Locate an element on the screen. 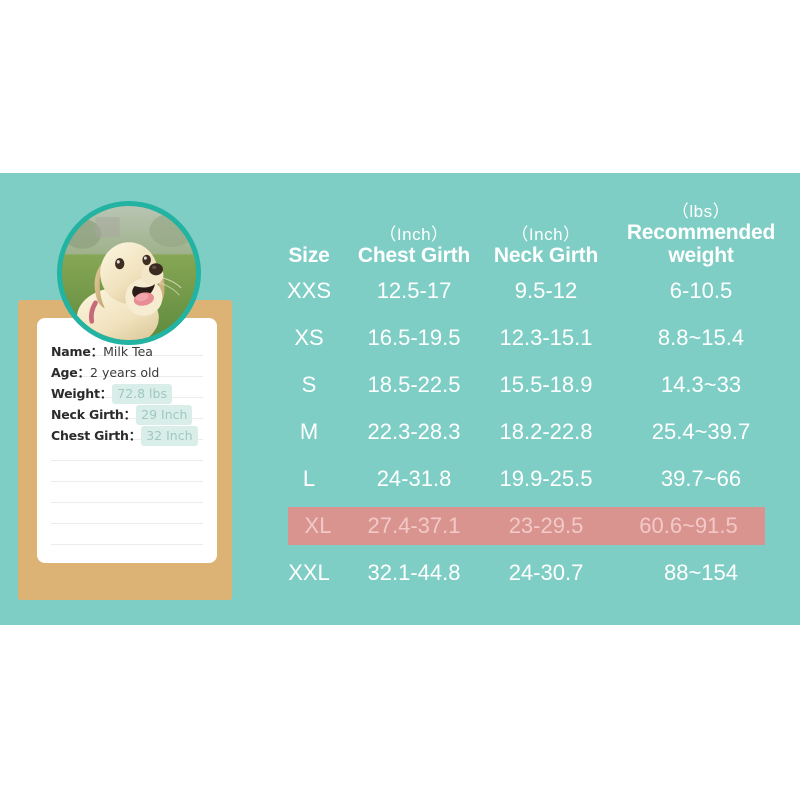 This screenshot has width=800, height=800. header-name: Neck Girth is located at coordinates (546, 256).